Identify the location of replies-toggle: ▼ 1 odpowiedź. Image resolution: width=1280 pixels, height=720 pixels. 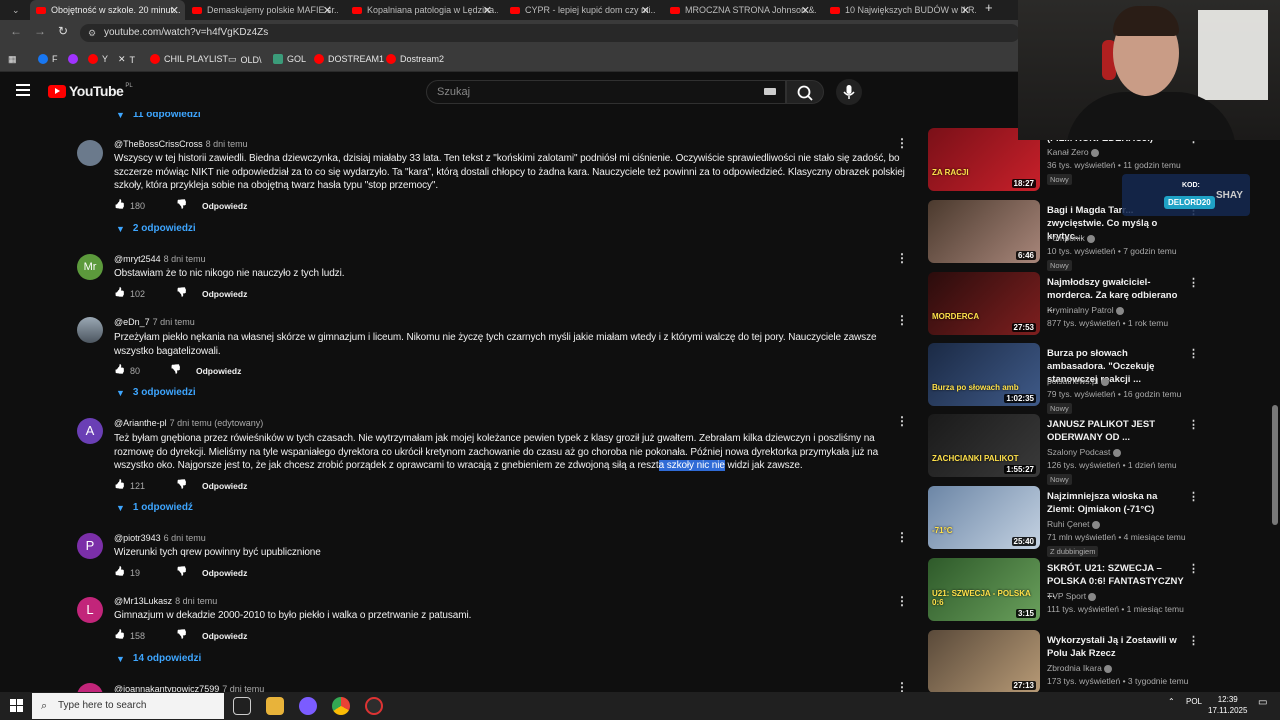
(154, 507).